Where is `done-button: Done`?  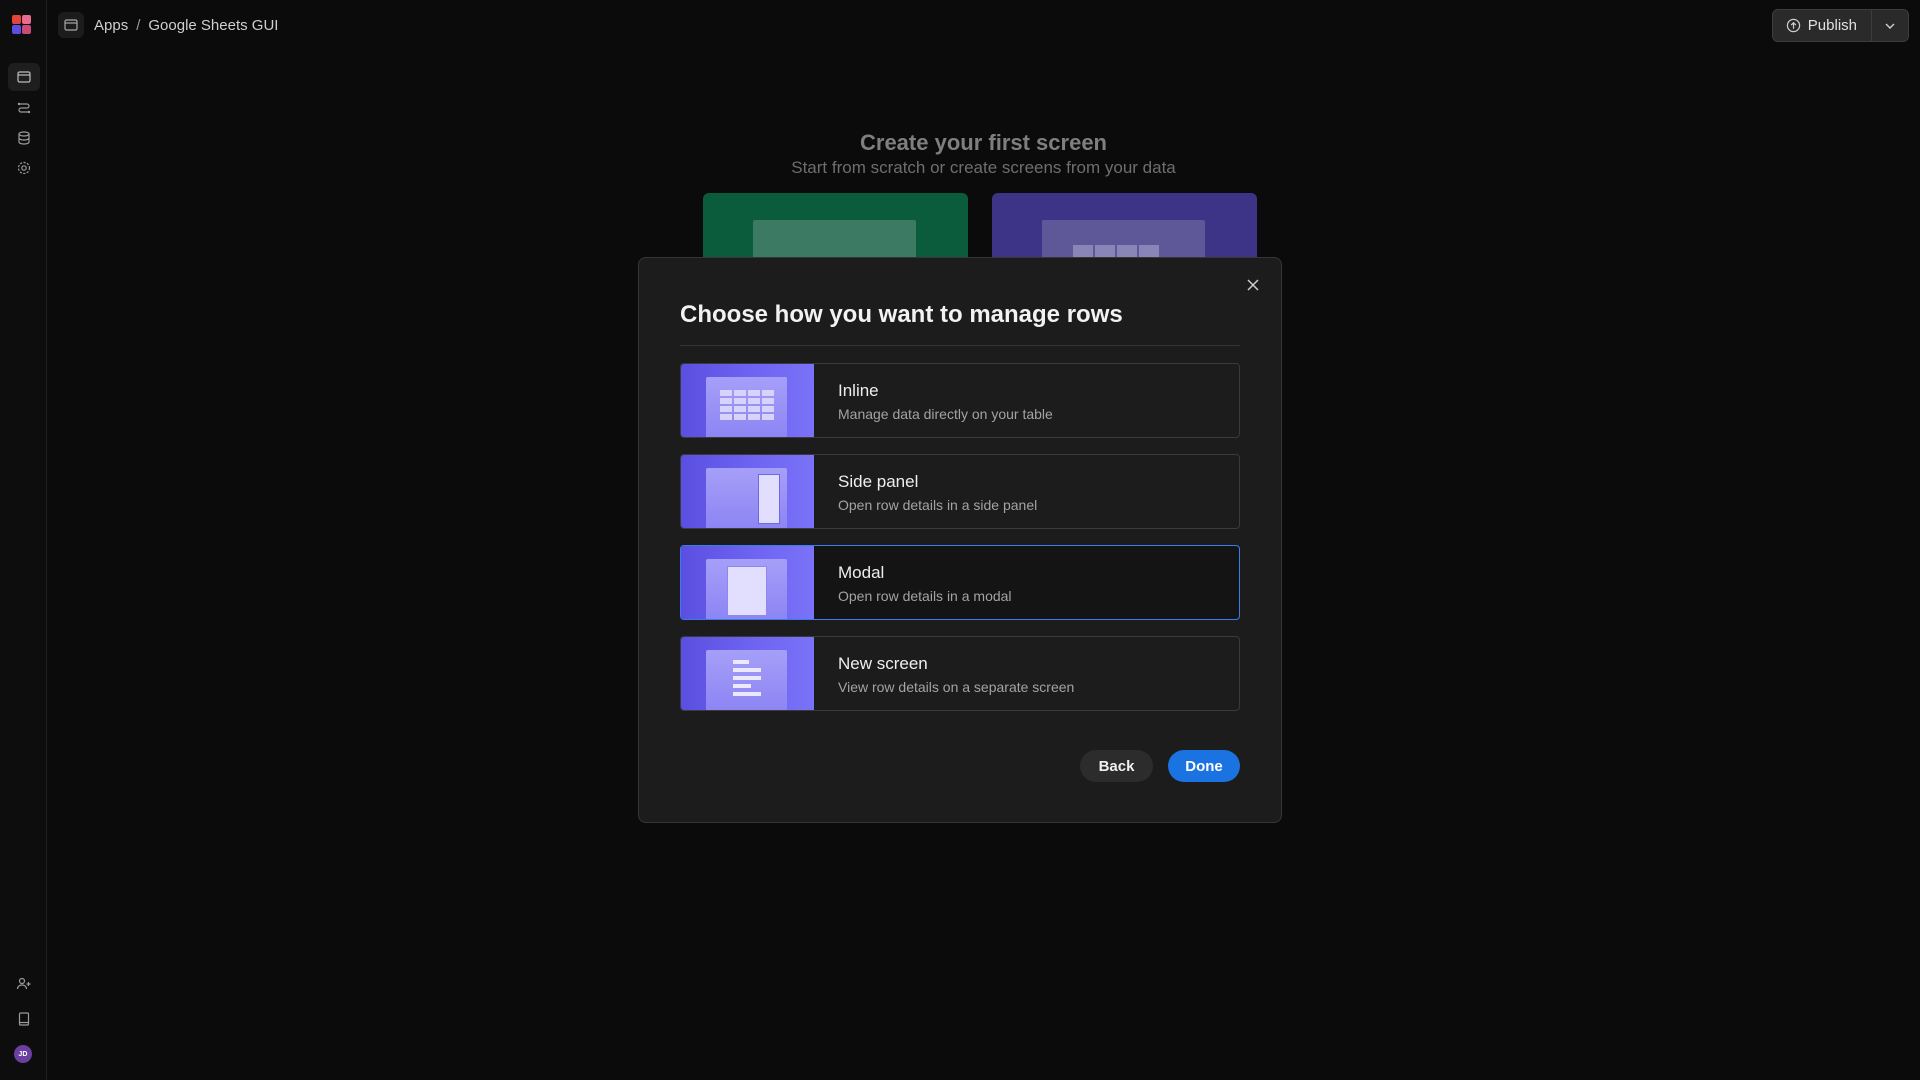
done-button: Done is located at coordinates (1204, 766).